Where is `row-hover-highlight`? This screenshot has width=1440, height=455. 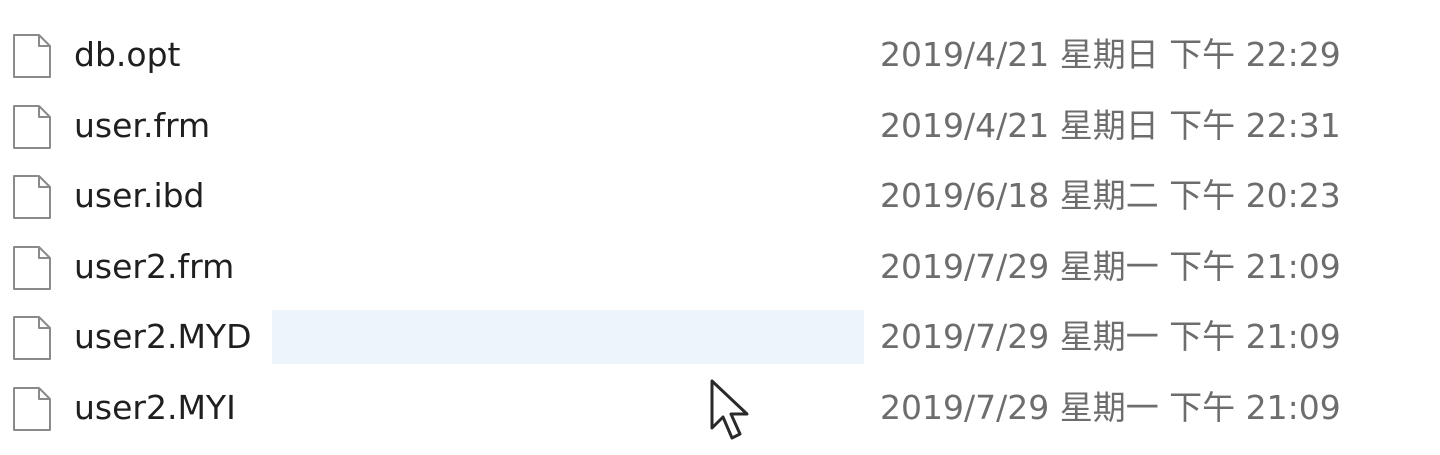
row-hover-highlight is located at coordinates (568, 337).